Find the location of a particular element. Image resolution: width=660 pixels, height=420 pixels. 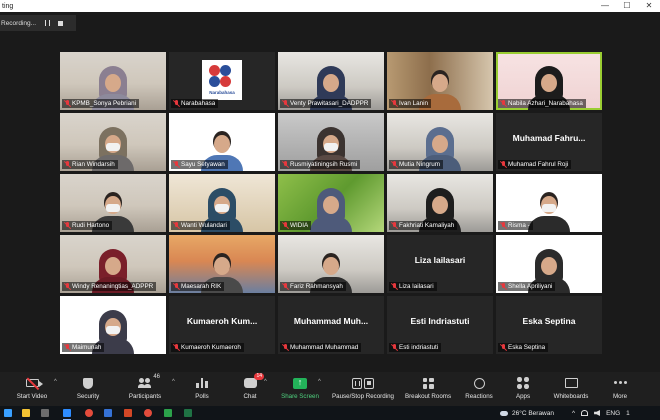

participant-tile: Narabahasa Narabahasa is located at coordinates (222, 81).